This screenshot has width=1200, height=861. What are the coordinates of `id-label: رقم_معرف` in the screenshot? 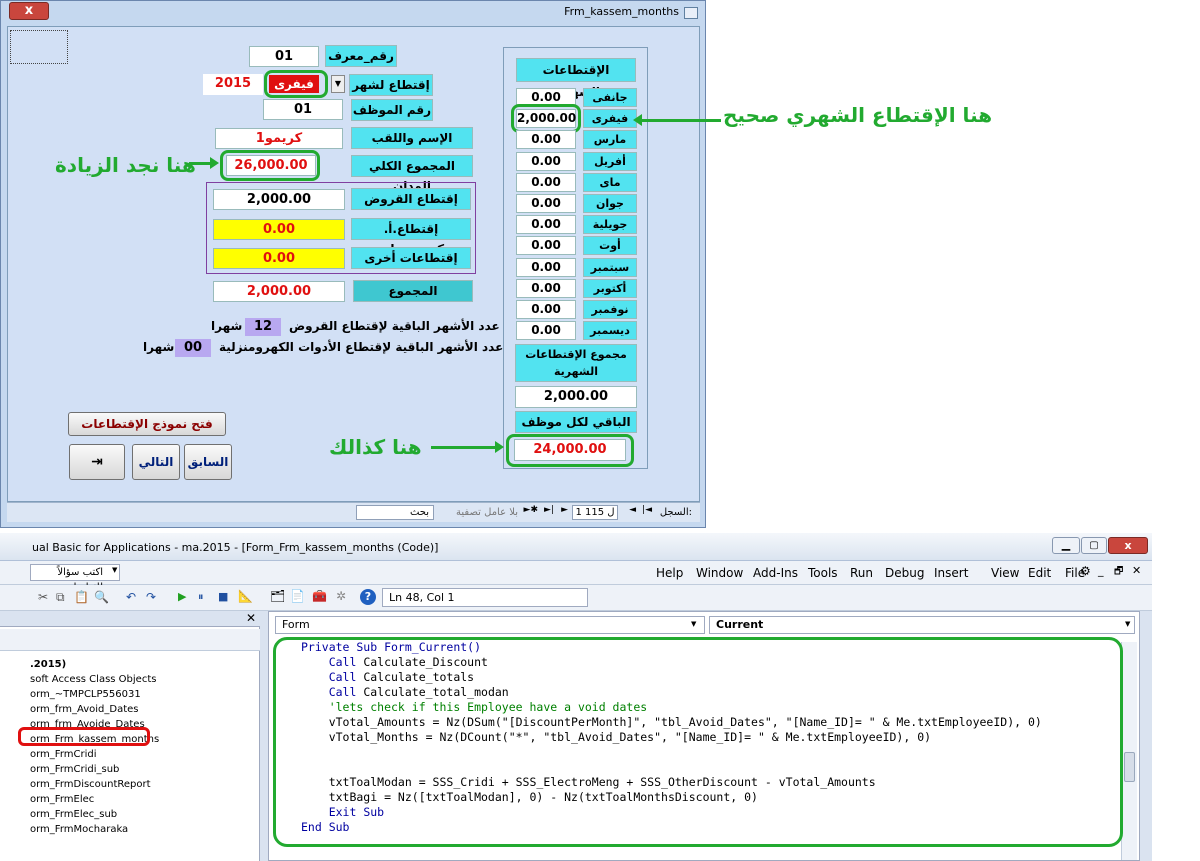 It's located at (361, 56).